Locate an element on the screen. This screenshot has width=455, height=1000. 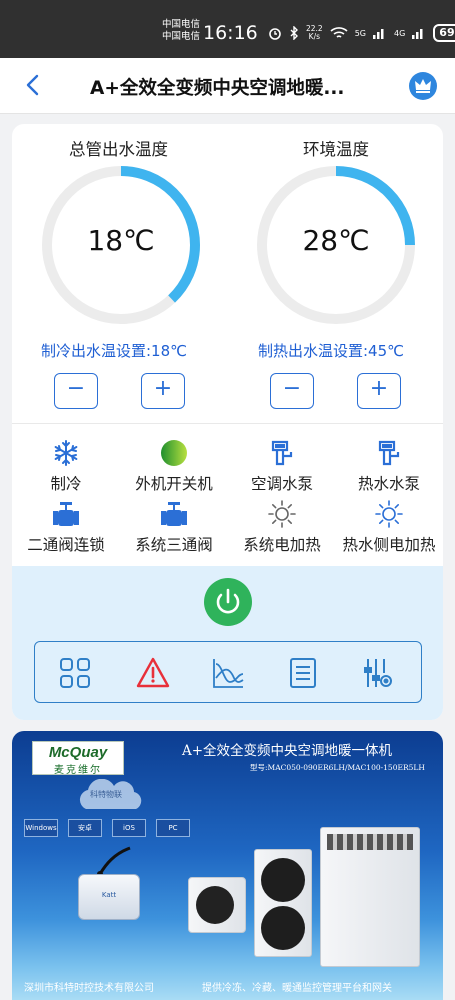
status-dot-icon is located at coordinates (174, 453).